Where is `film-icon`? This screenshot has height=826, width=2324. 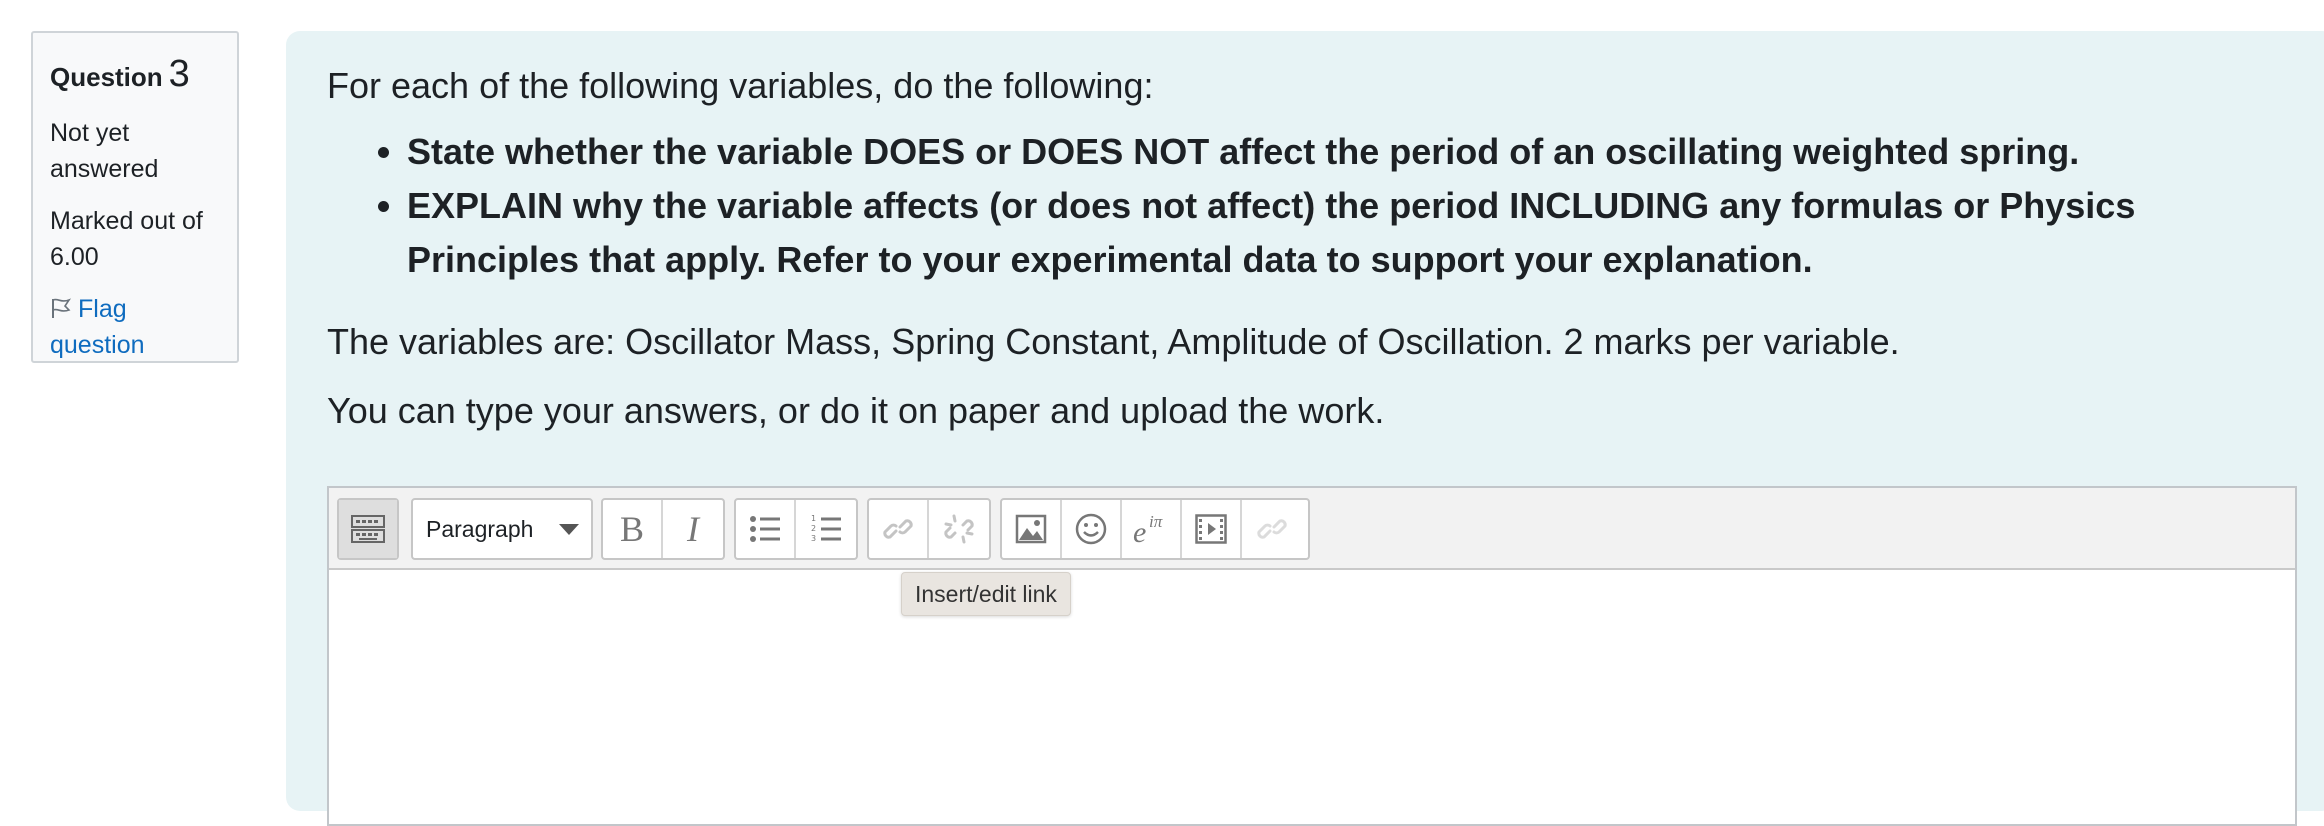
film-icon is located at coordinates (1211, 529).